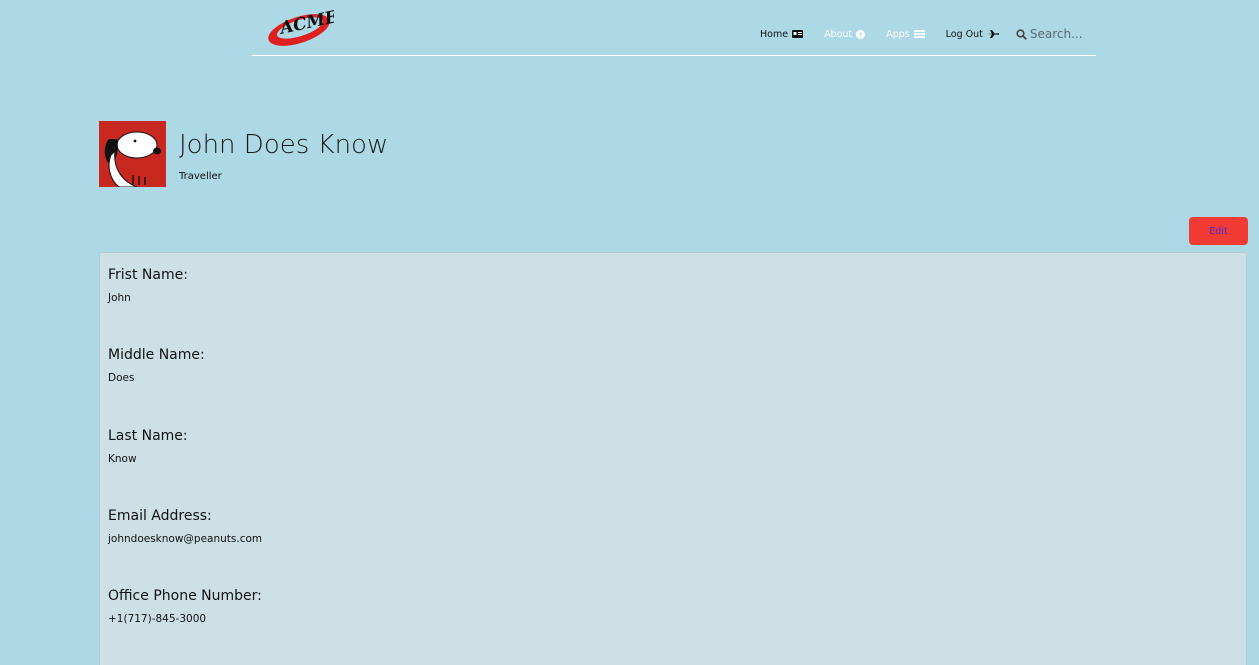 The width and height of the screenshot is (1259, 665). I want to click on field-office-phone: Office Phone Number: +1(717)-845-3000, so click(185, 606).